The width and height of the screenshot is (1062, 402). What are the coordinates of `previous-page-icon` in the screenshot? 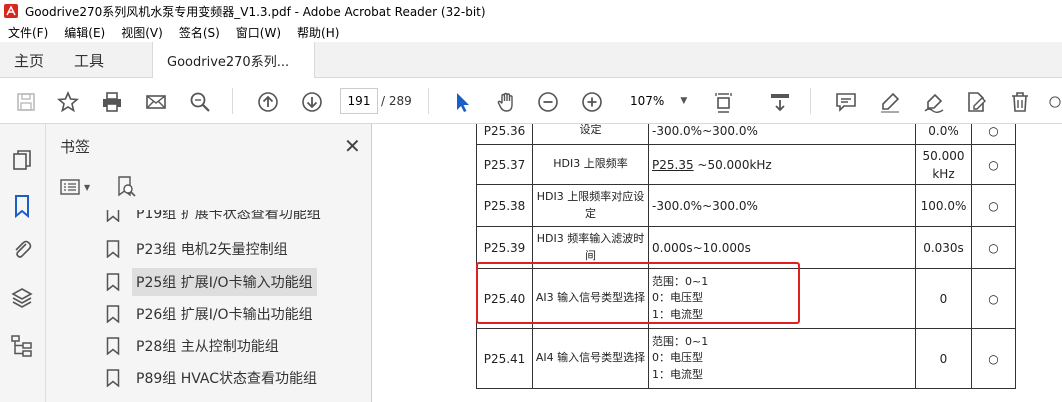 It's located at (268, 102).